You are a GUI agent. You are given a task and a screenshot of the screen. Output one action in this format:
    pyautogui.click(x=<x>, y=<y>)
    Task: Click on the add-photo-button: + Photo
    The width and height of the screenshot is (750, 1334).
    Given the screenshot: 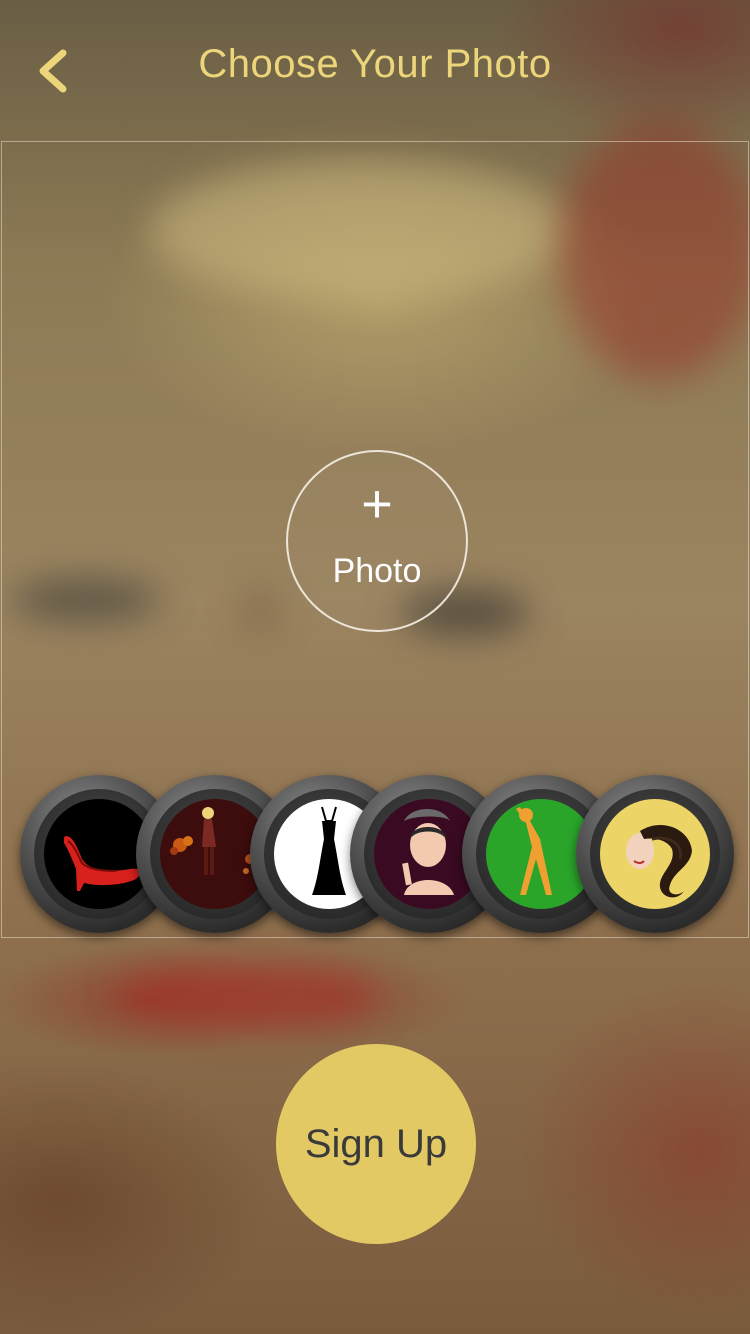 What is the action you would take?
    pyautogui.click(x=377, y=541)
    